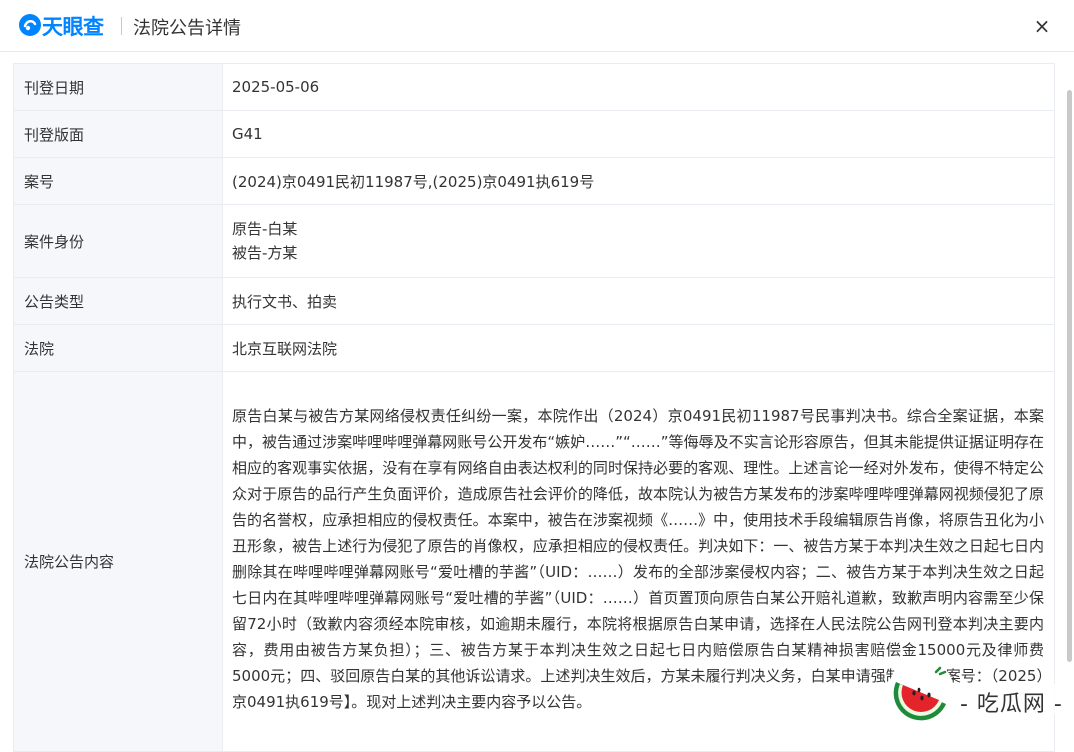 The height and width of the screenshot is (752, 1074). What do you see at coordinates (118, 561) in the screenshot?
I see `notice-content-label: 法院公告内容` at bounding box center [118, 561].